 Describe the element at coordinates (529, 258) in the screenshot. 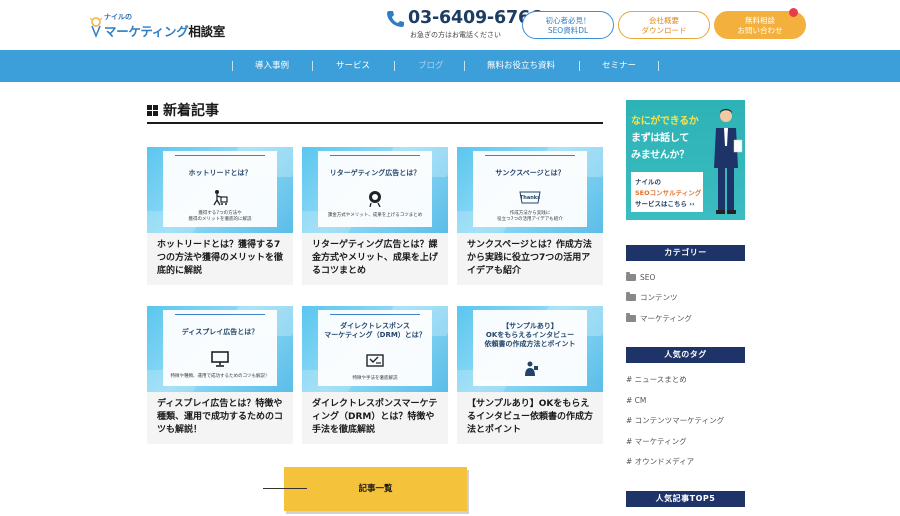

I see `article-title: サンクスページとは？作成方法から実践に役立つ7つの活用アイデアも紹介` at that location.